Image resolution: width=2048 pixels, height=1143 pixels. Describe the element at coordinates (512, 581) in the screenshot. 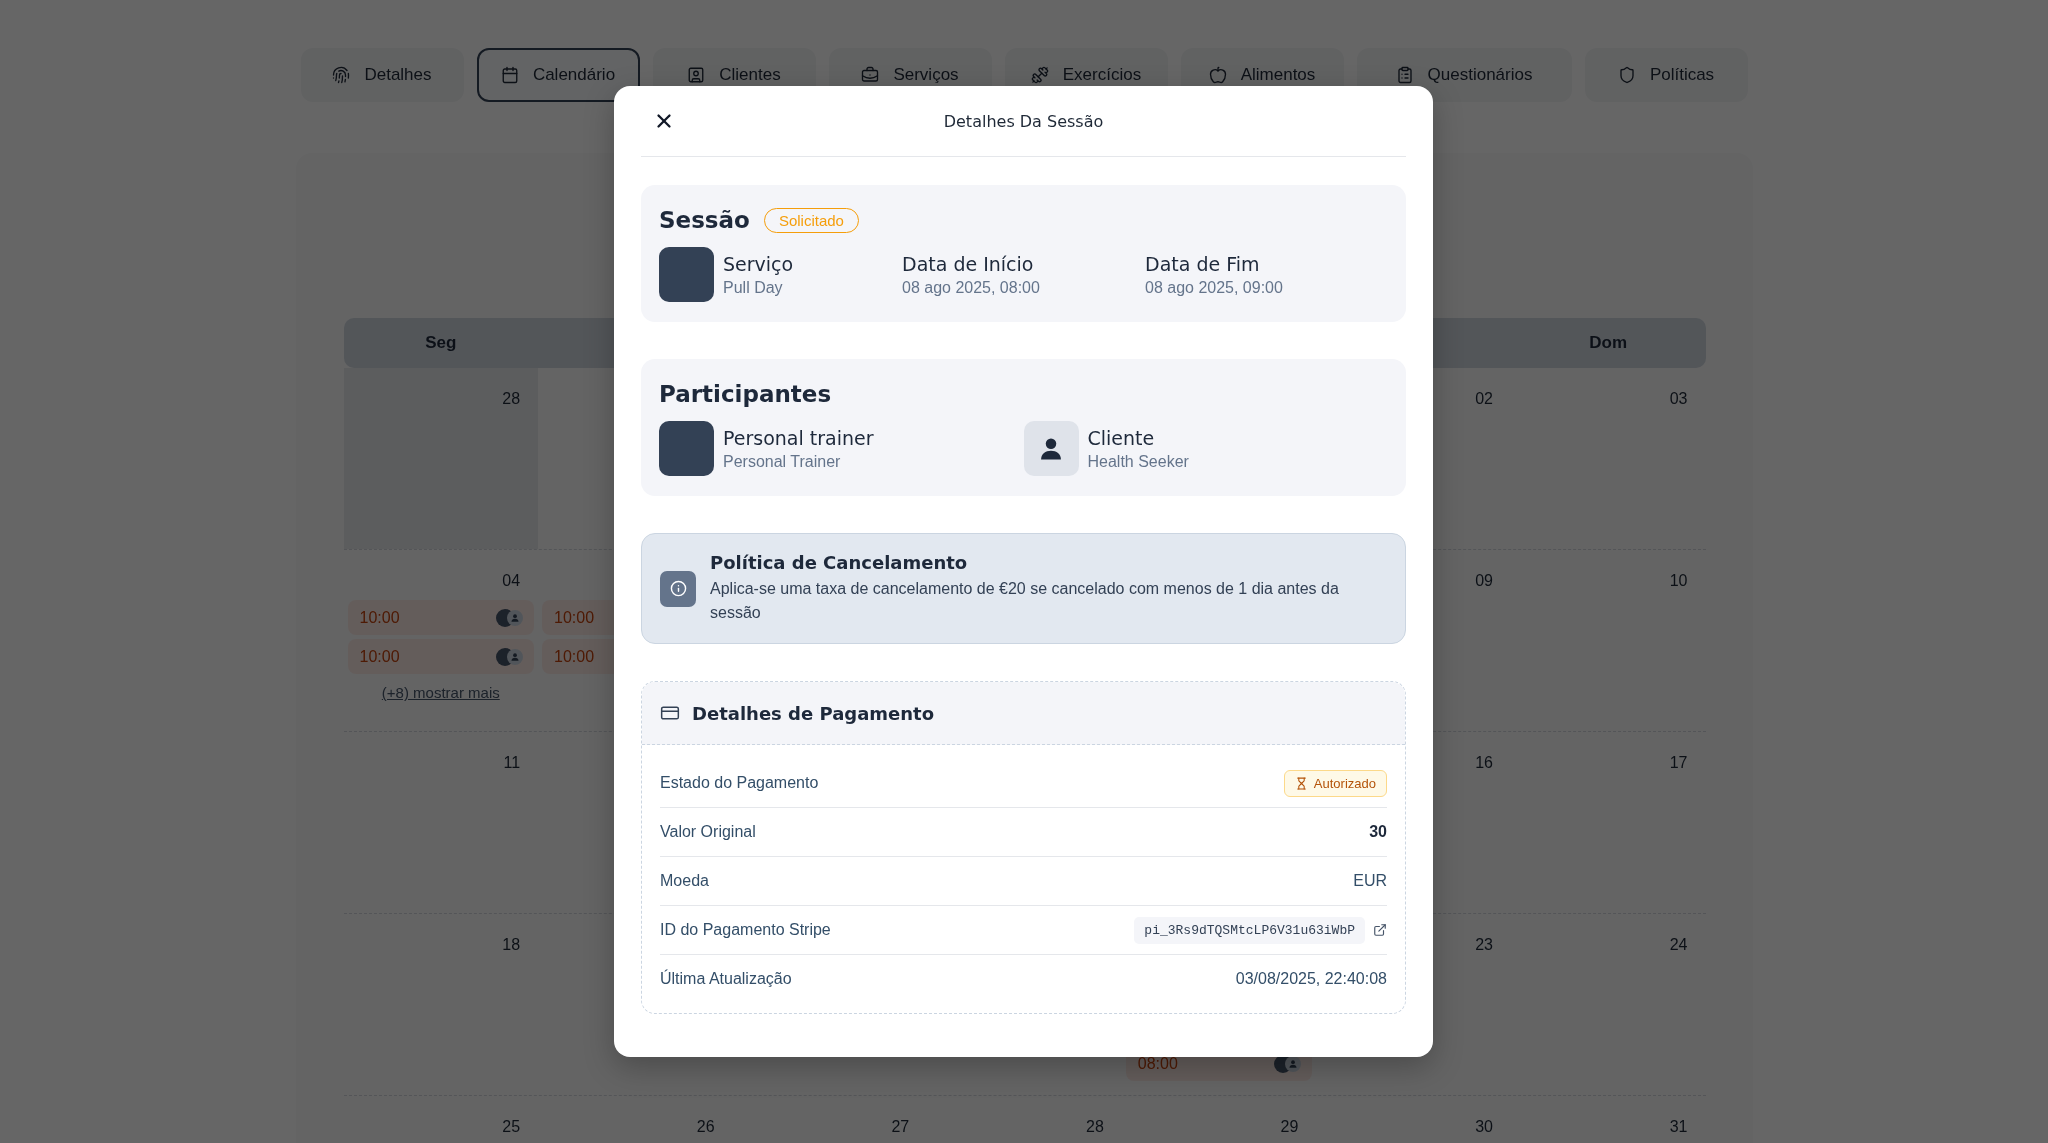

I see `day-number: 04` at that location.